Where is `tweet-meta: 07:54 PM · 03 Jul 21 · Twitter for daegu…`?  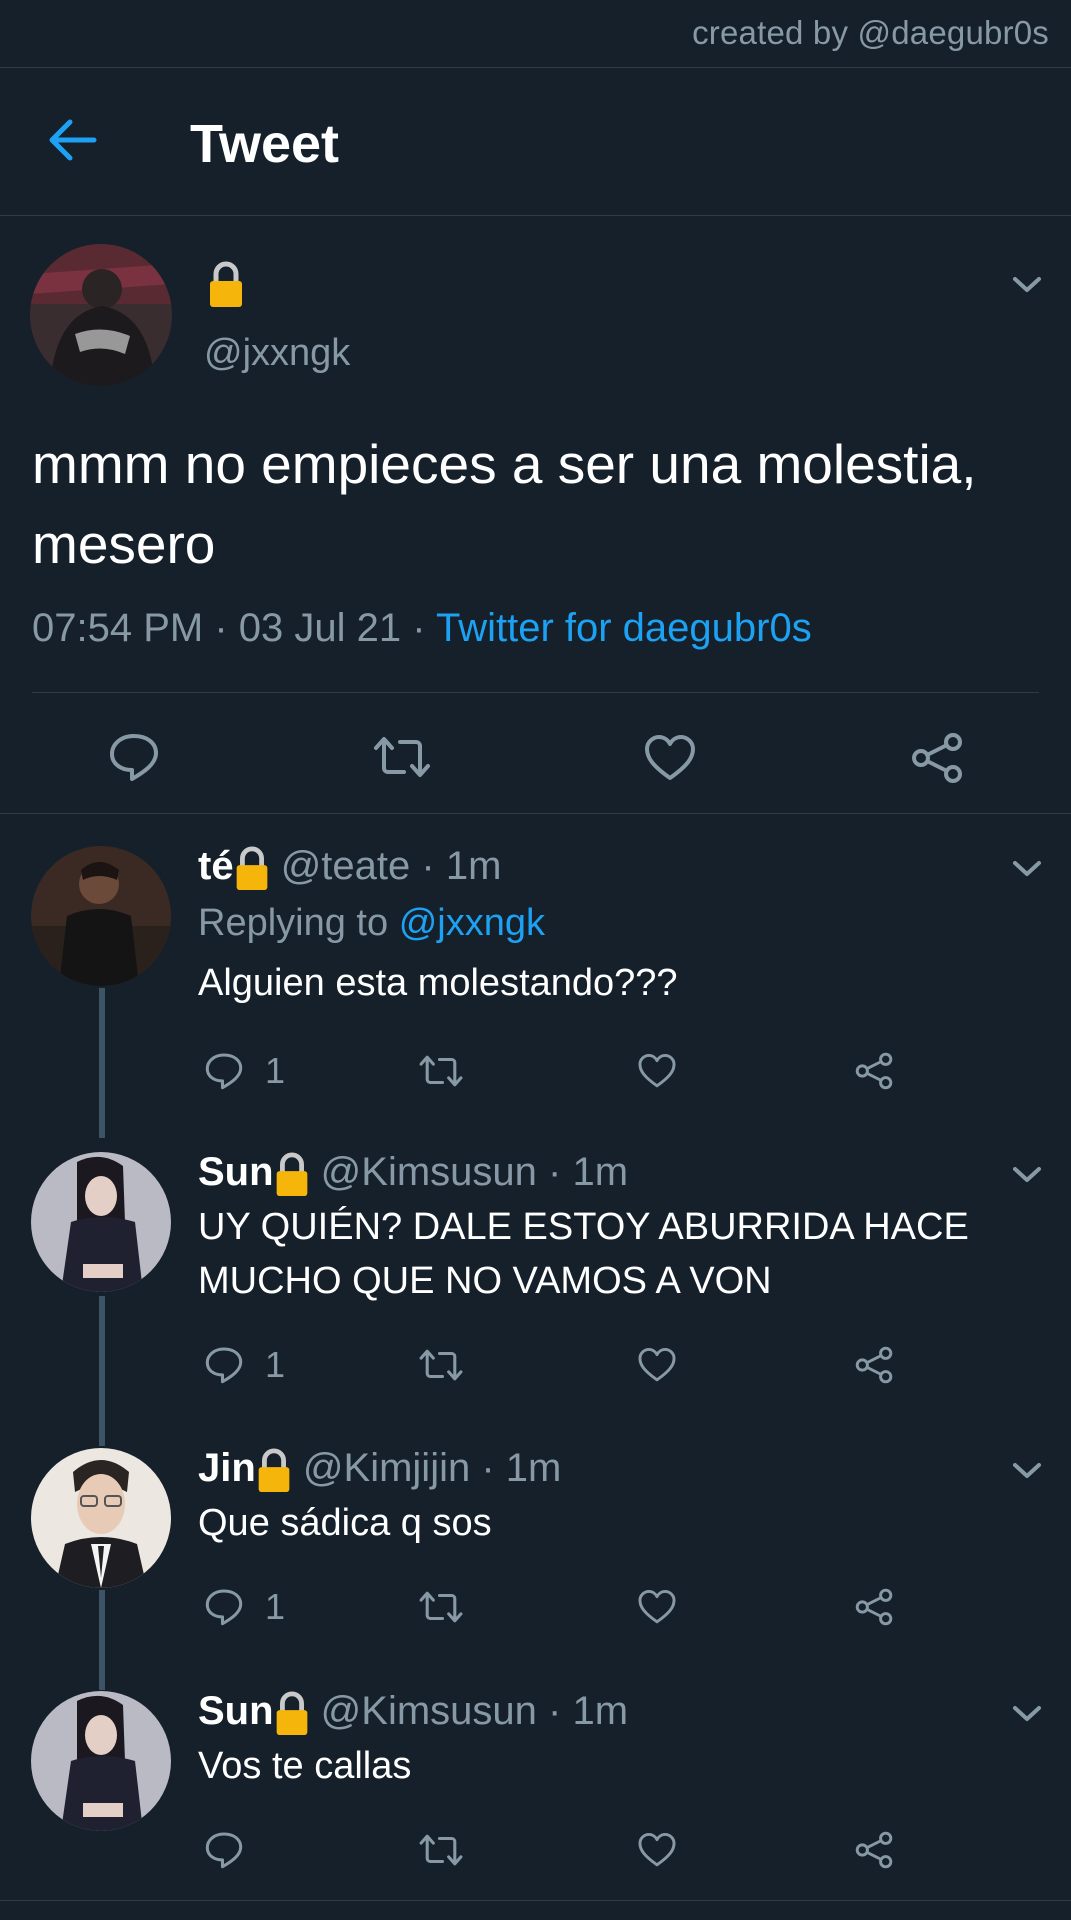 tweet-meta: 07:54 PM · 03 Jul 21 · Twitter for daegu… is located at coordinates (422, 628).